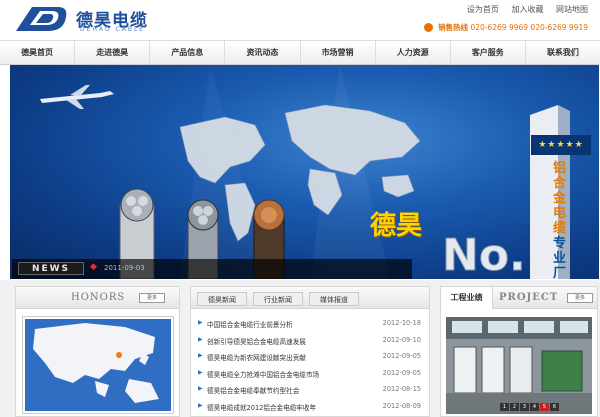 The width and height of the screenshot is (600, 417). I want to click on tab-project-results: 工程业绩, so click(467, 298).